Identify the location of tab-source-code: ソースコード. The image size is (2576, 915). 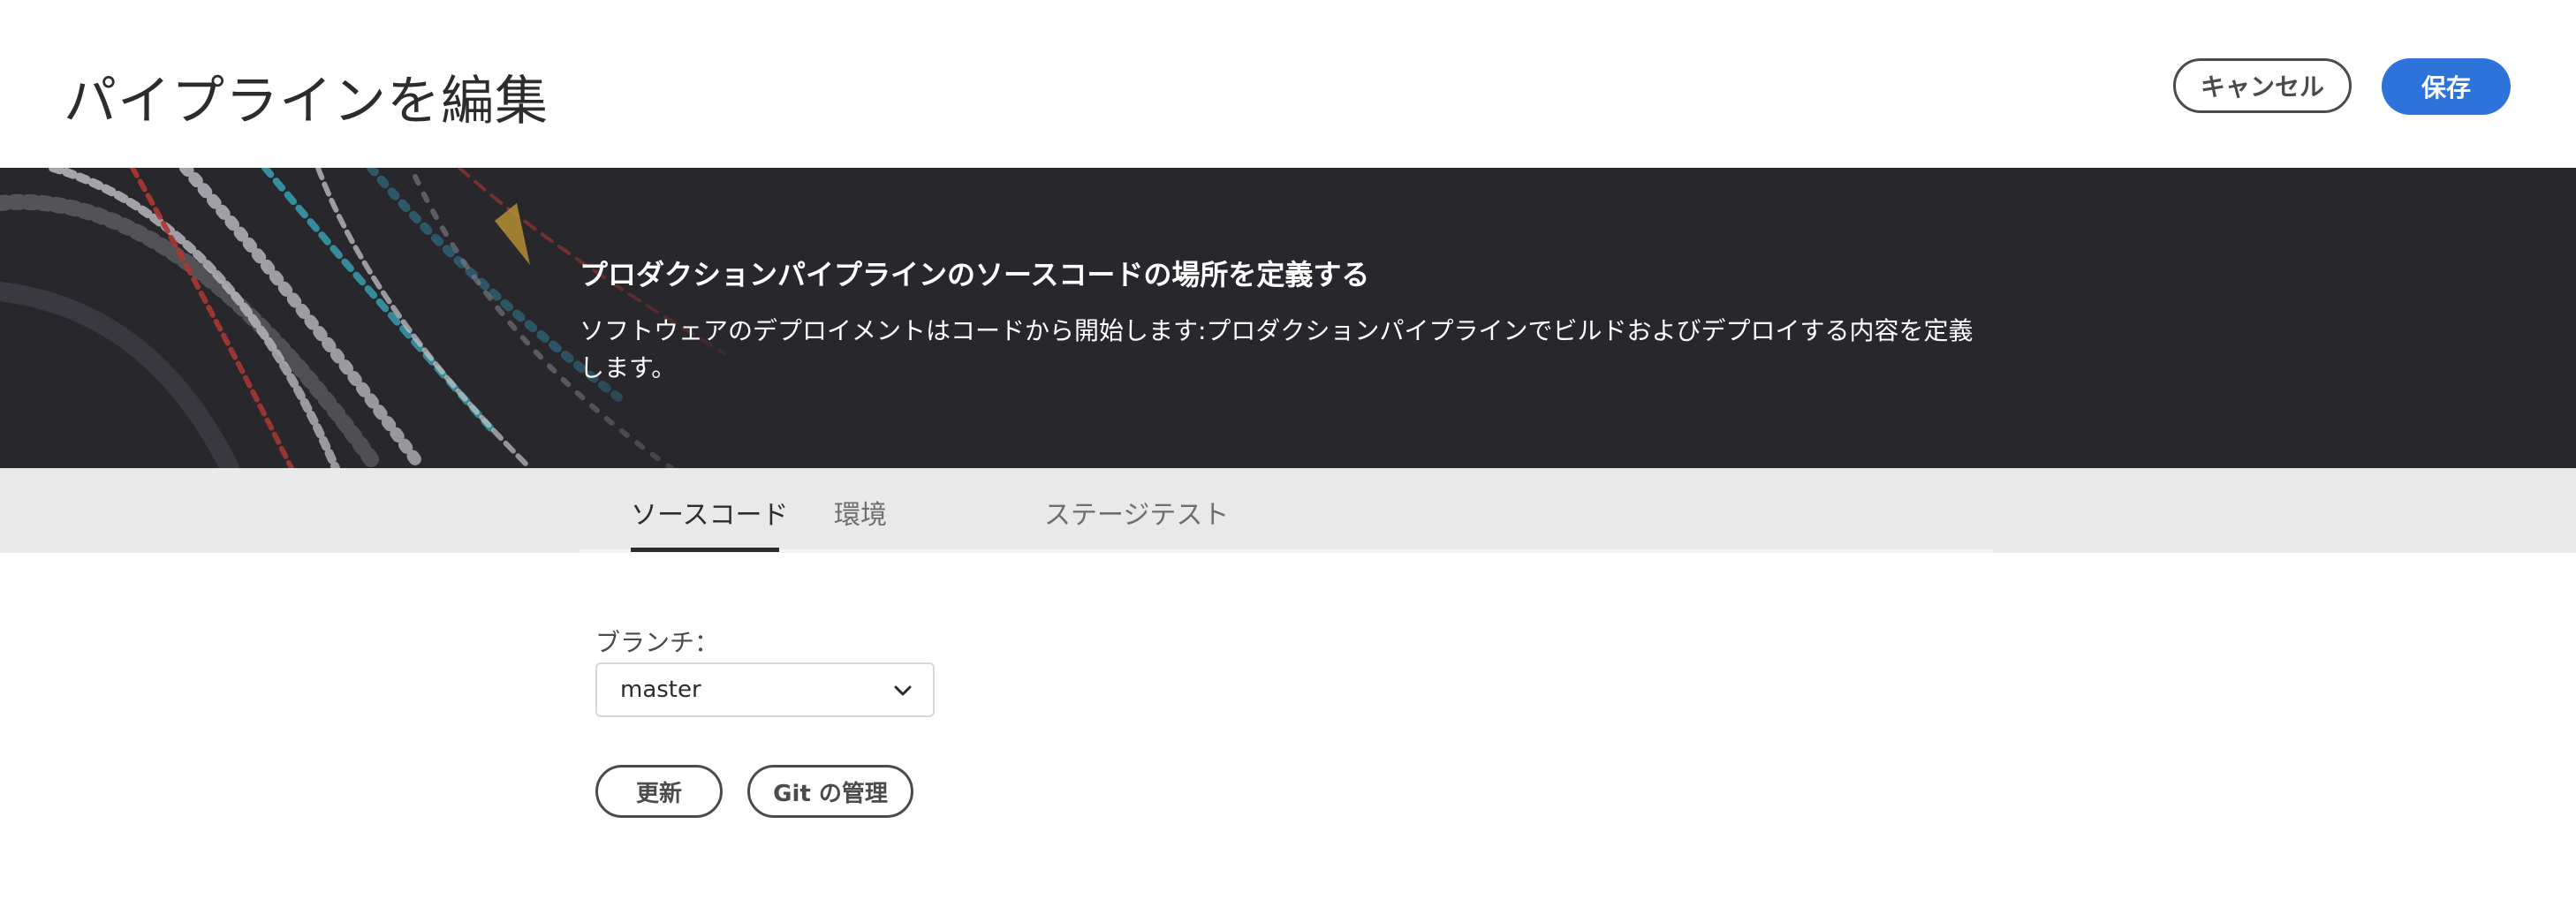
(710, 512).